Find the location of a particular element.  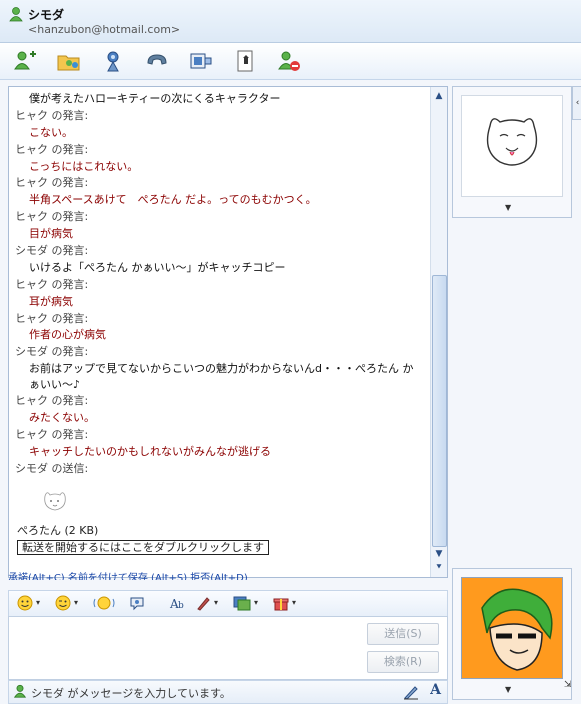

contact-display-picture-frame: ▼ is located at coordinates (512, 152).